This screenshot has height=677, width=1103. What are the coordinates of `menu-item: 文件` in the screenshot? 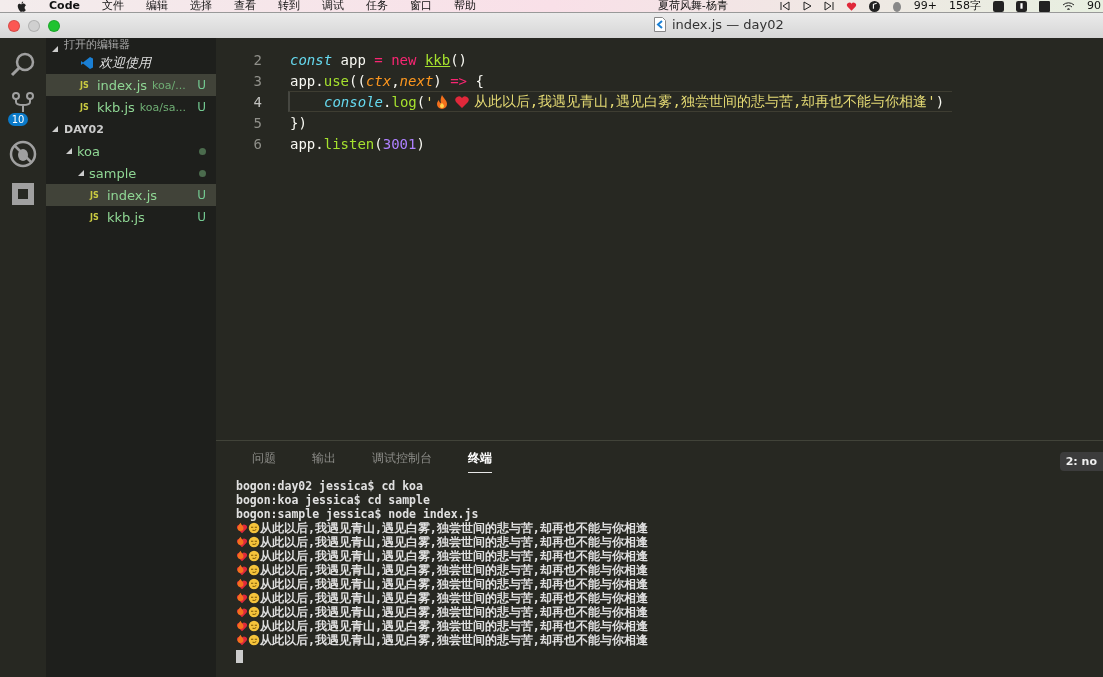 It's located at (112, 6).